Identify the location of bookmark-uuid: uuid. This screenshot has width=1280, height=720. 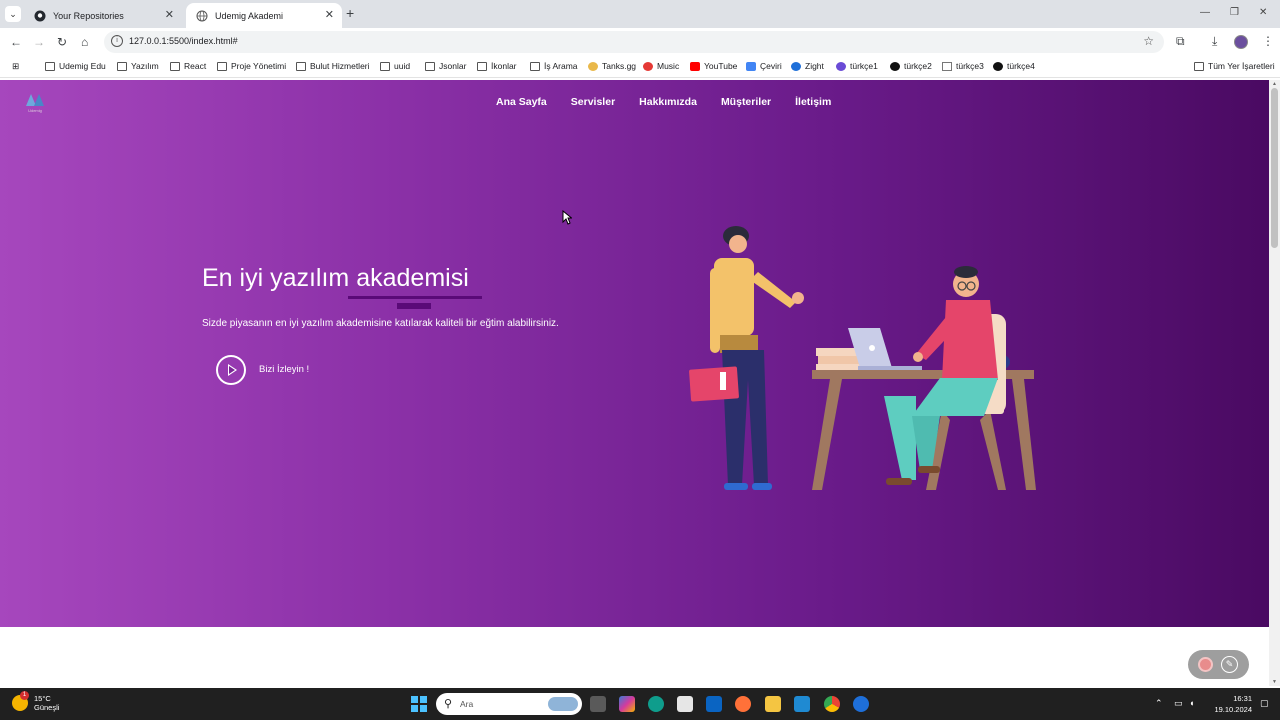
(395, 66).